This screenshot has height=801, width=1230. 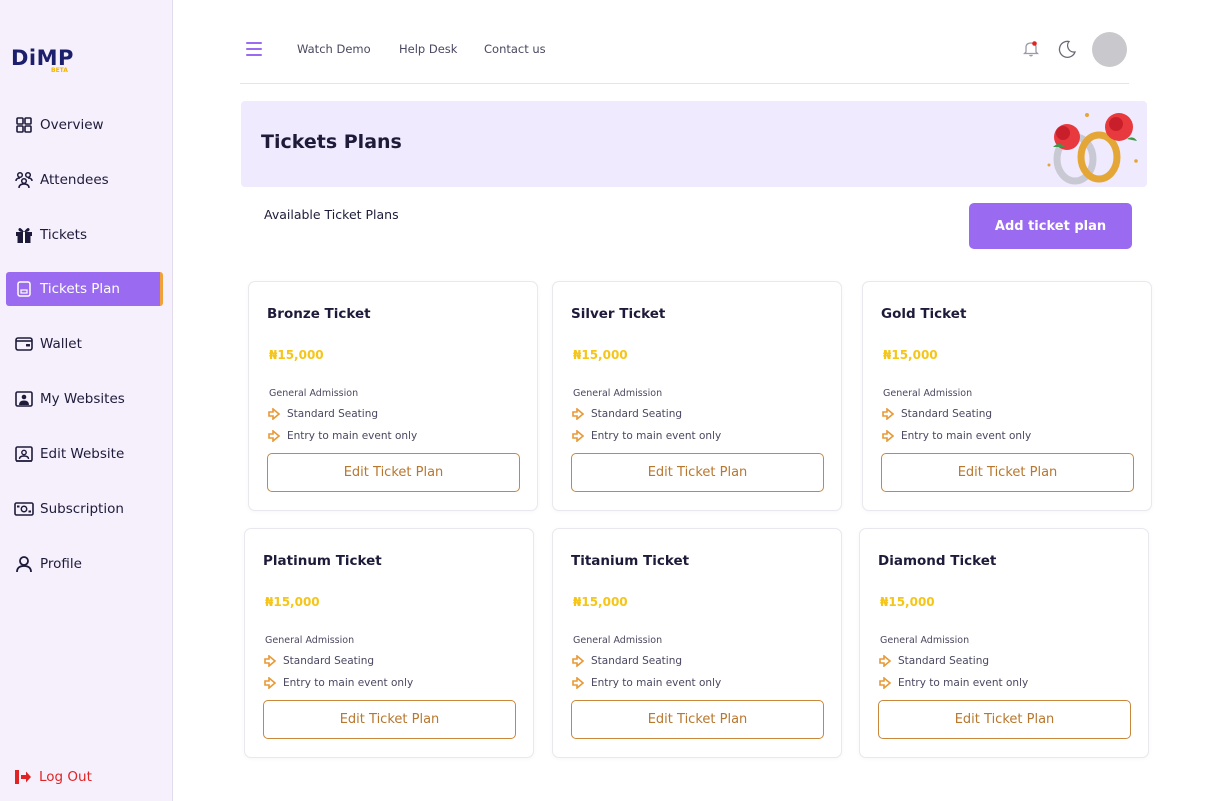 What do you see at coordinates (334, 49) in the screenshot?
I see `watch-demo-link: Watch Demo` at bounding box center [334, 49].